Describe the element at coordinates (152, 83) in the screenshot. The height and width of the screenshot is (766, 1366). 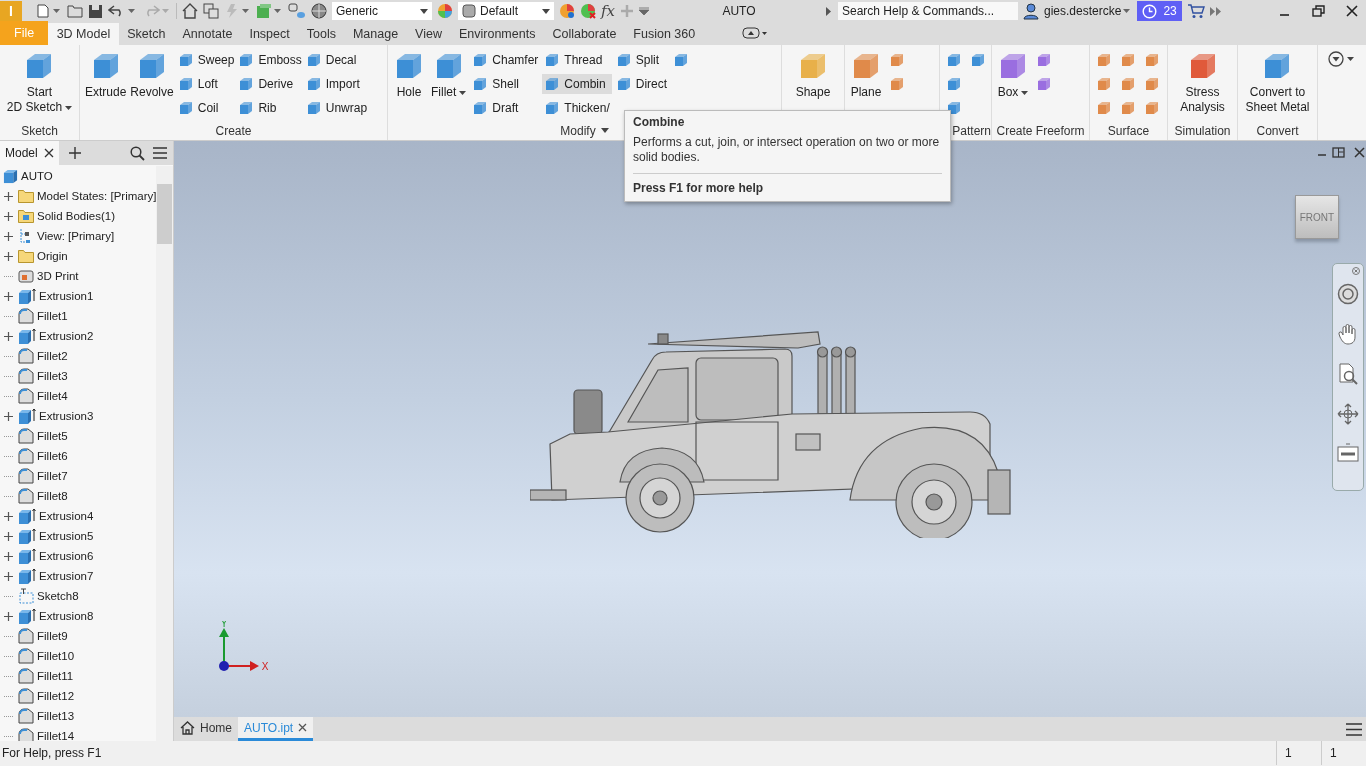
I see `ribbon-button: Revolve` at that location.